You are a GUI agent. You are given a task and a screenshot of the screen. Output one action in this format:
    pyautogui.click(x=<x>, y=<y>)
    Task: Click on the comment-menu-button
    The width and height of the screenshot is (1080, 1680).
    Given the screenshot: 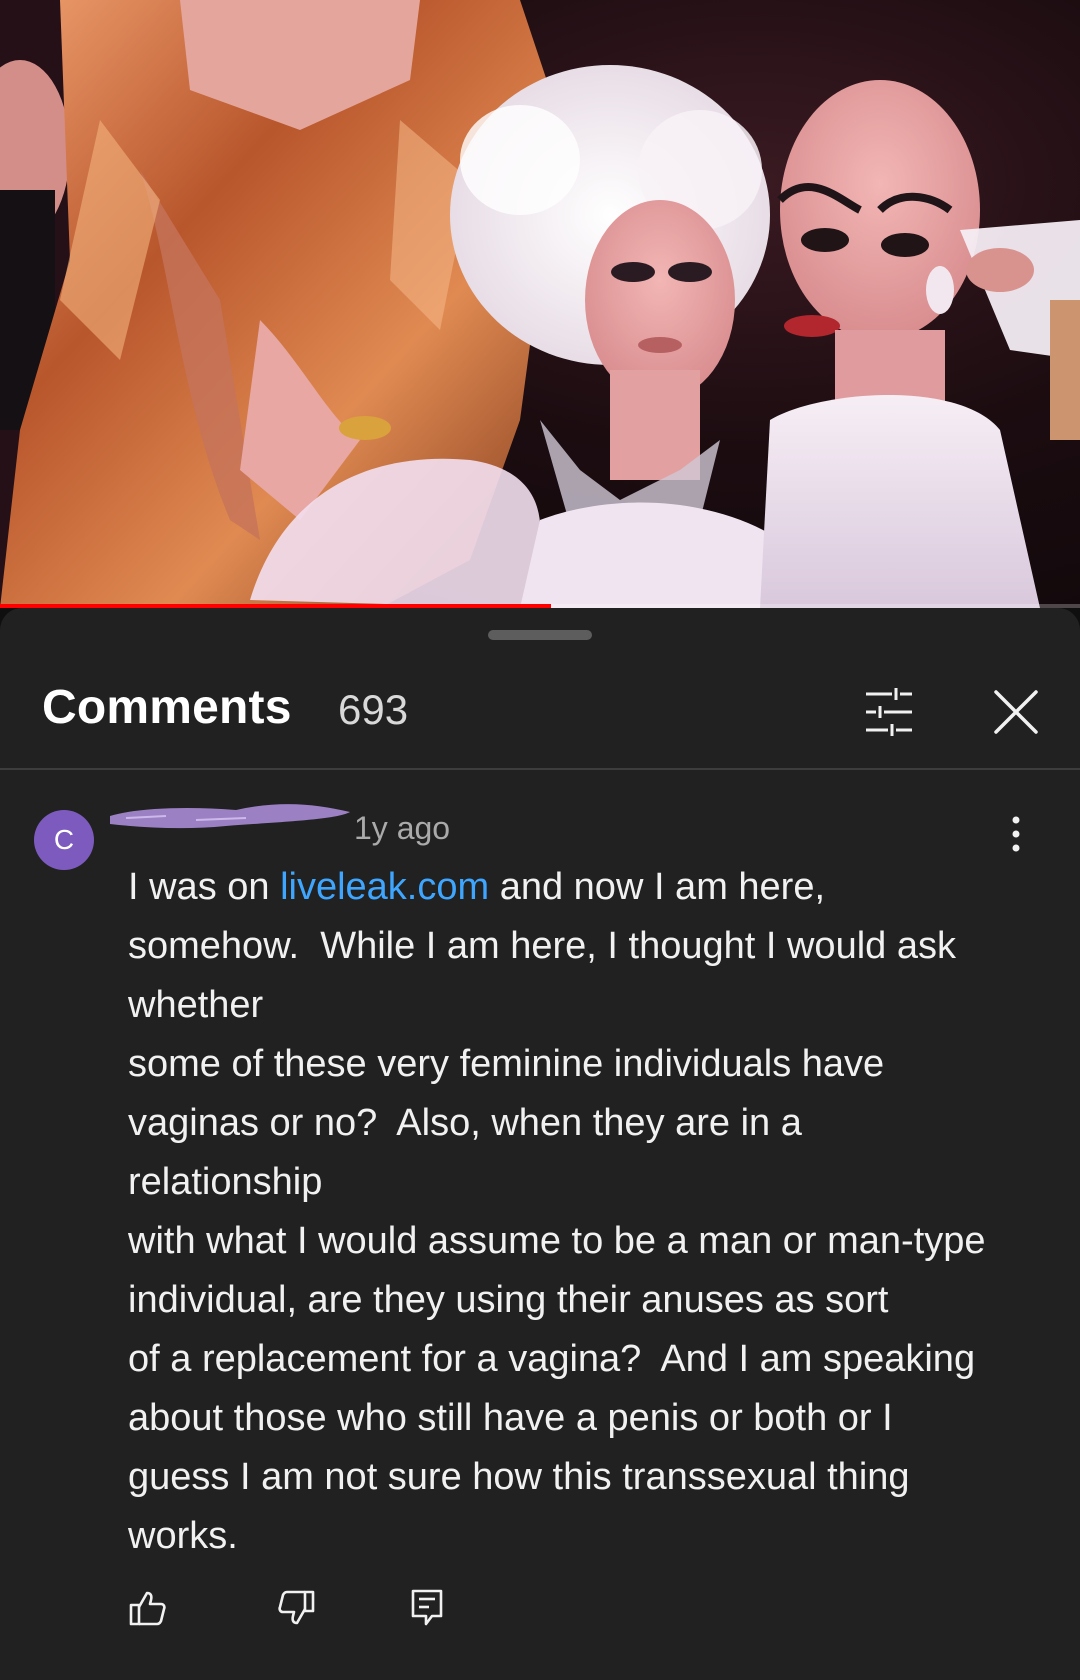 What is the action you would take?
    pyautogui.click(x=1016, y=834)
    